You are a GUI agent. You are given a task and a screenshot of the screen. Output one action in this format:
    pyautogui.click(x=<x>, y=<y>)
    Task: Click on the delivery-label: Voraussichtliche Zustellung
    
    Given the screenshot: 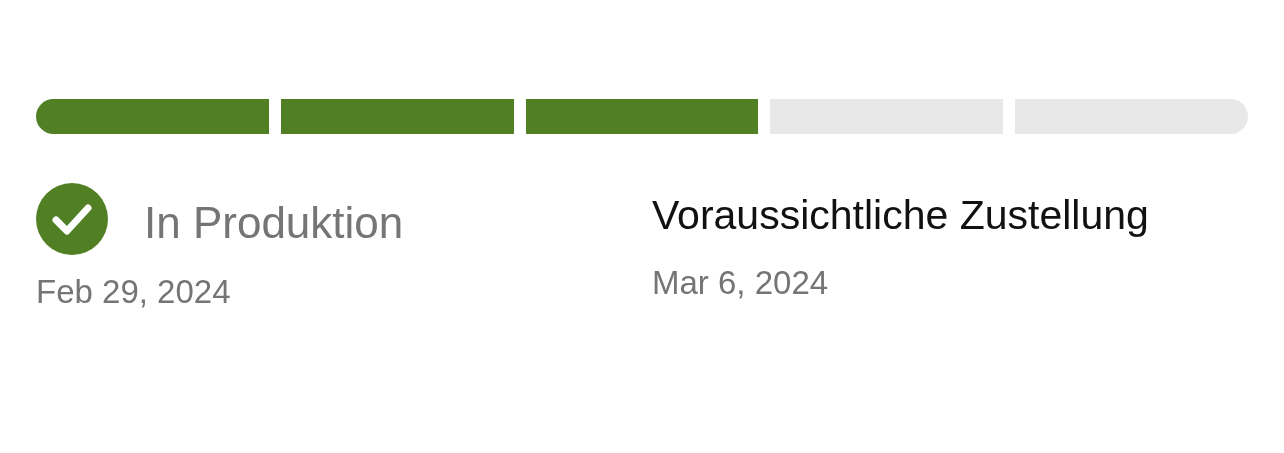 What is the action you would take?
    pyautogui.click(x=900, y=215)
    